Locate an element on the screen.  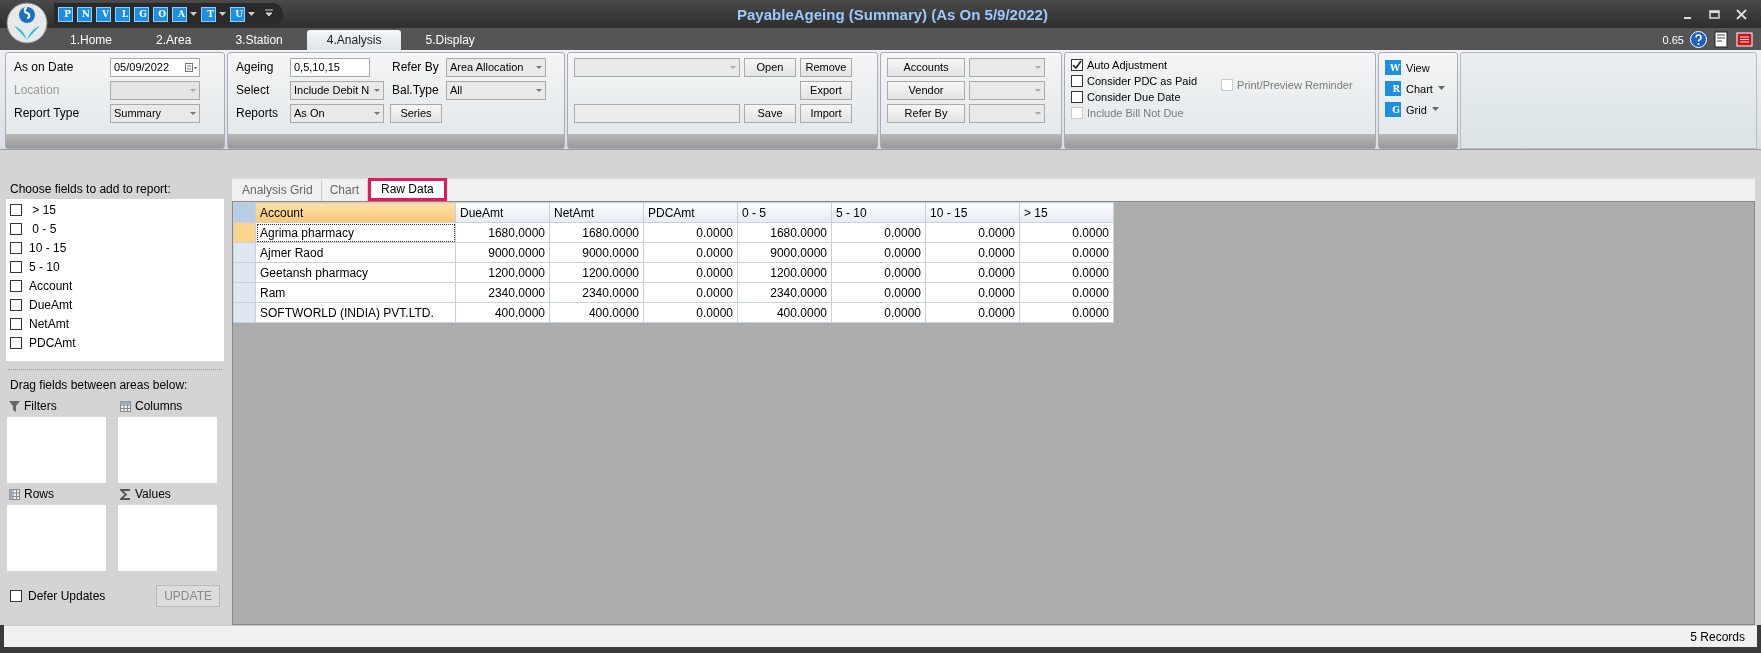
field-label: Ageing is located at coordinates (255, 67).